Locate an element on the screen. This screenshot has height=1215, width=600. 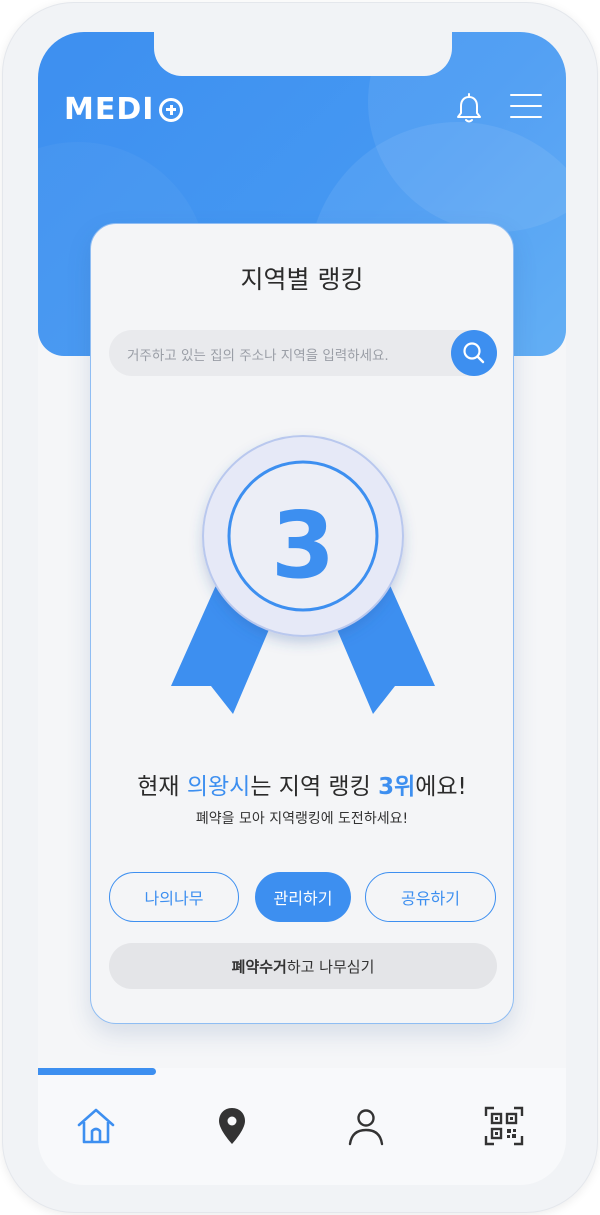
home-icon is located at coordinates (96, 1126).